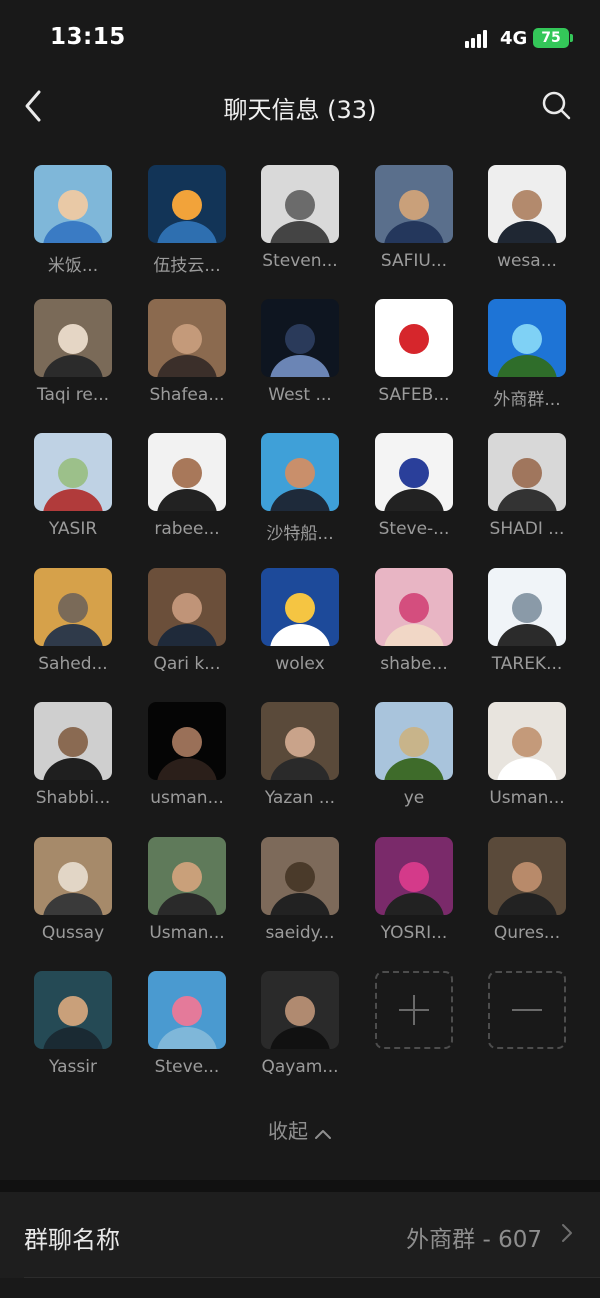  What do you see at coordinates (567, 1235) in the screenshot?
I see `chevron-right-icon` at bounding box center [567, 1235].